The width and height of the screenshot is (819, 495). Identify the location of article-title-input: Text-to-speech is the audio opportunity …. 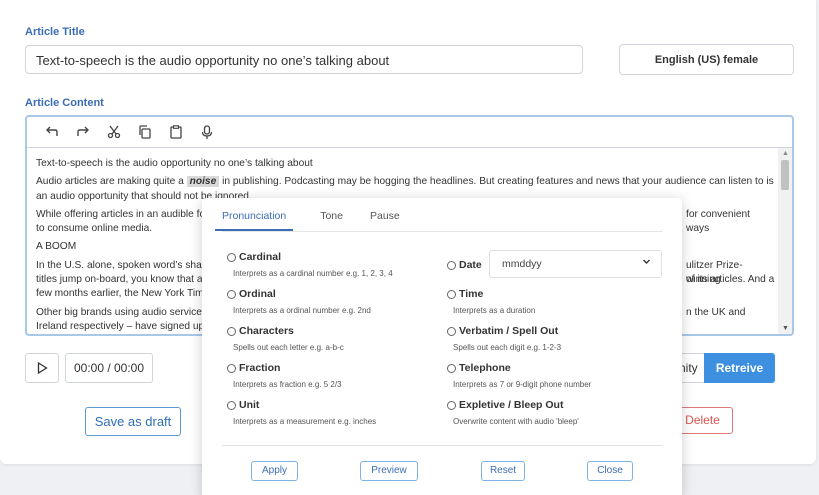
(304, 59).